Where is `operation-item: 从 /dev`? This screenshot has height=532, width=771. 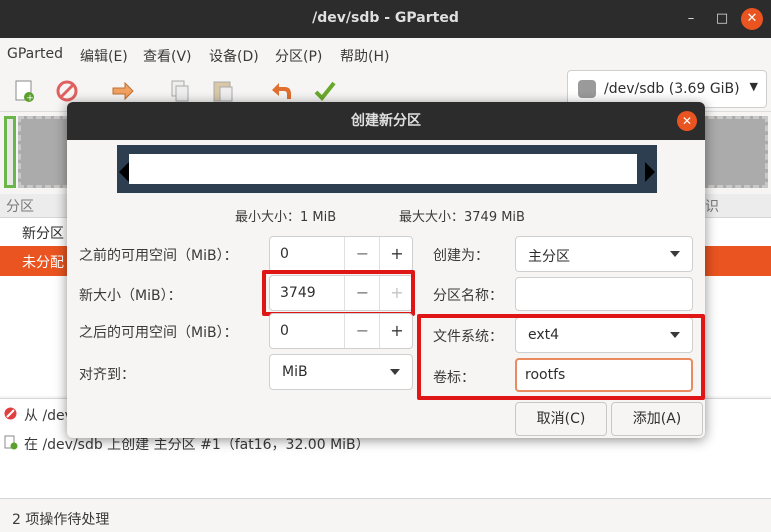
operation-item: 从 /dev is located at coordinates (48, 416).